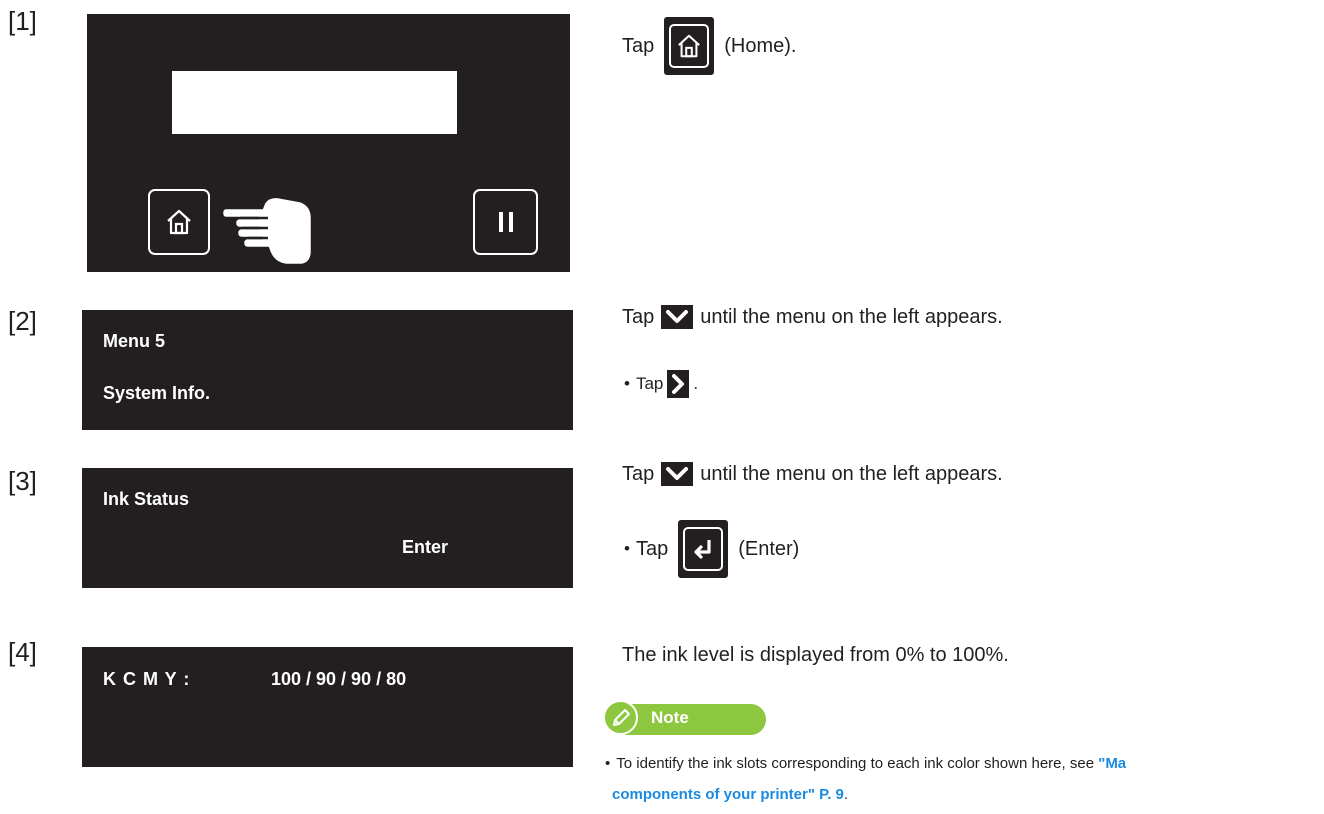 This screenshot has width=1324, height=814. What do you see at coordinates (267, 231) in the screenshot?
I see `pointing-hand-icon` at bounding box center [267, 231].